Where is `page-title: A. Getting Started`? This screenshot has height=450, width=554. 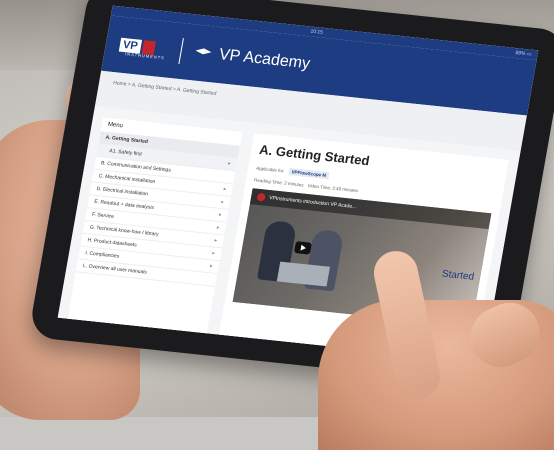
page-title: A. Getting Started is located at coordinates (314, 155).